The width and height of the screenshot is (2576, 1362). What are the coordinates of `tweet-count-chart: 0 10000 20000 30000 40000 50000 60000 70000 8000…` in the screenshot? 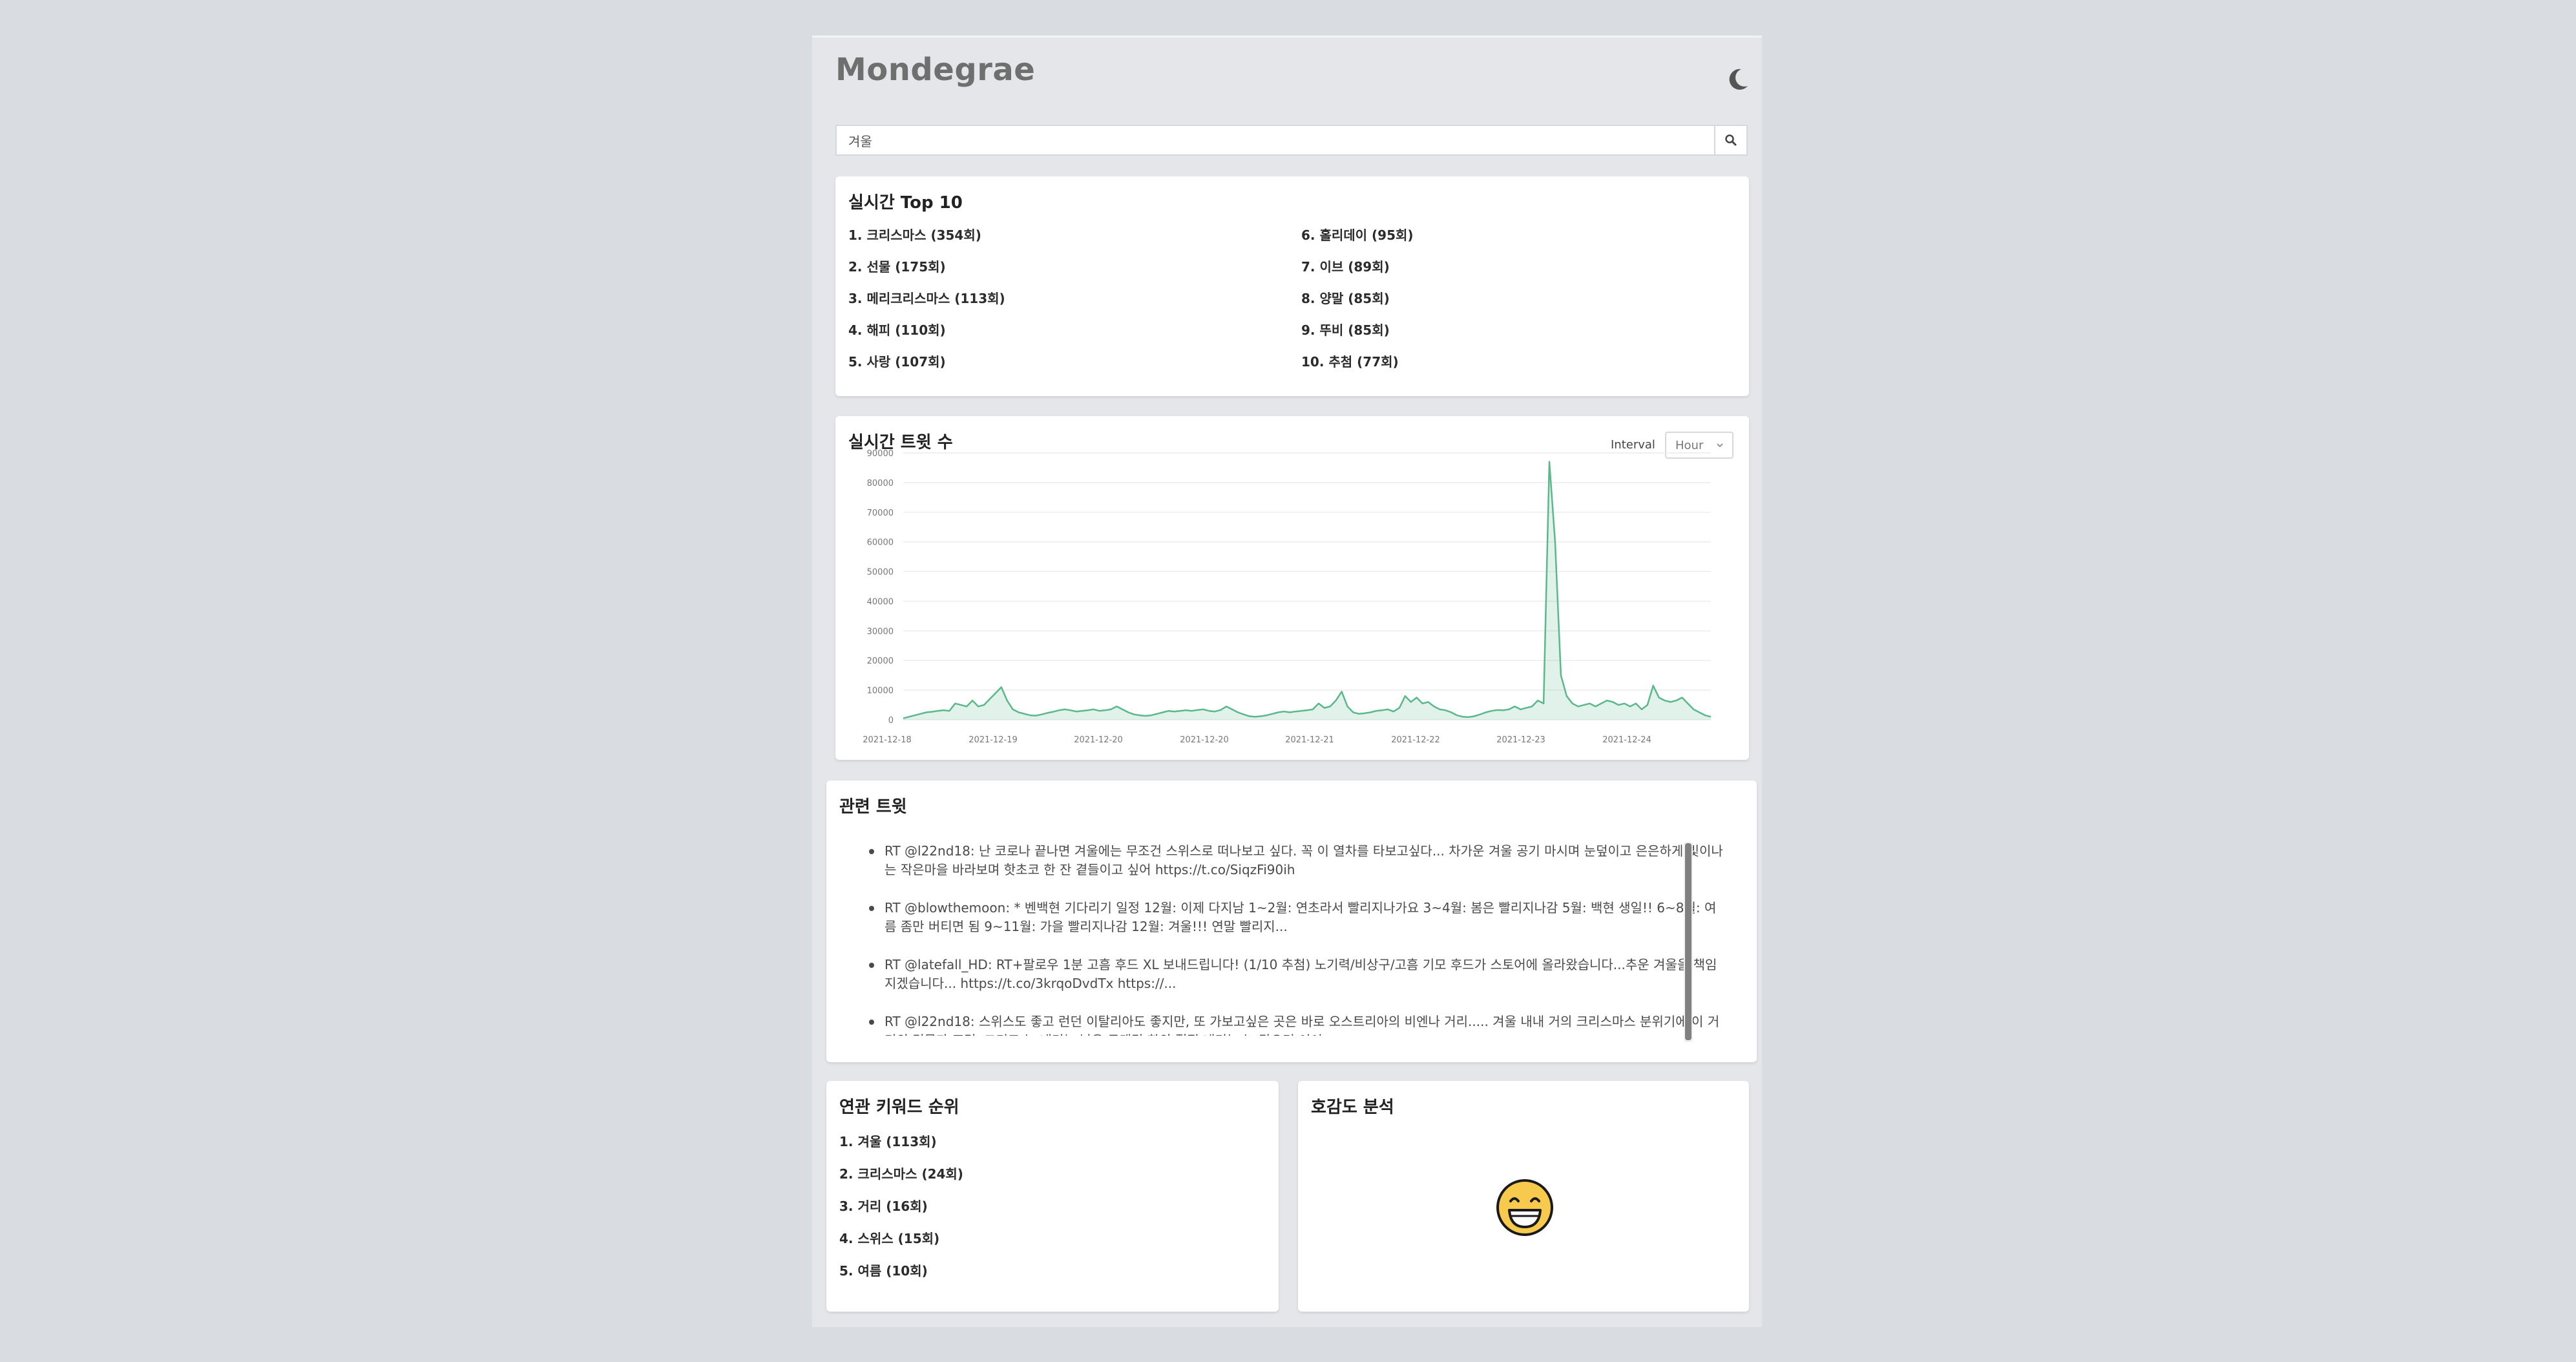 It's located at (1287, 597).